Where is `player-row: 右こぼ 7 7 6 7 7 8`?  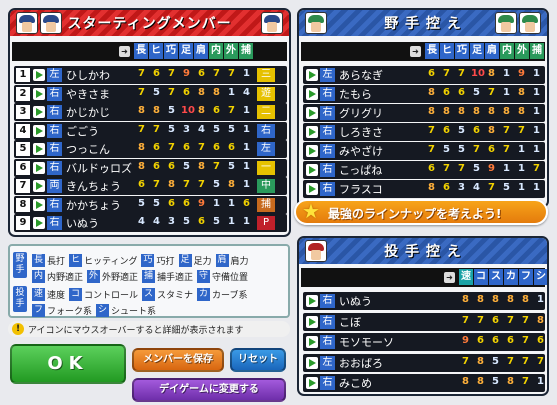
player-row: 右こぼ 7 7 6 7 7 8 is located at coordinates (424, 321).